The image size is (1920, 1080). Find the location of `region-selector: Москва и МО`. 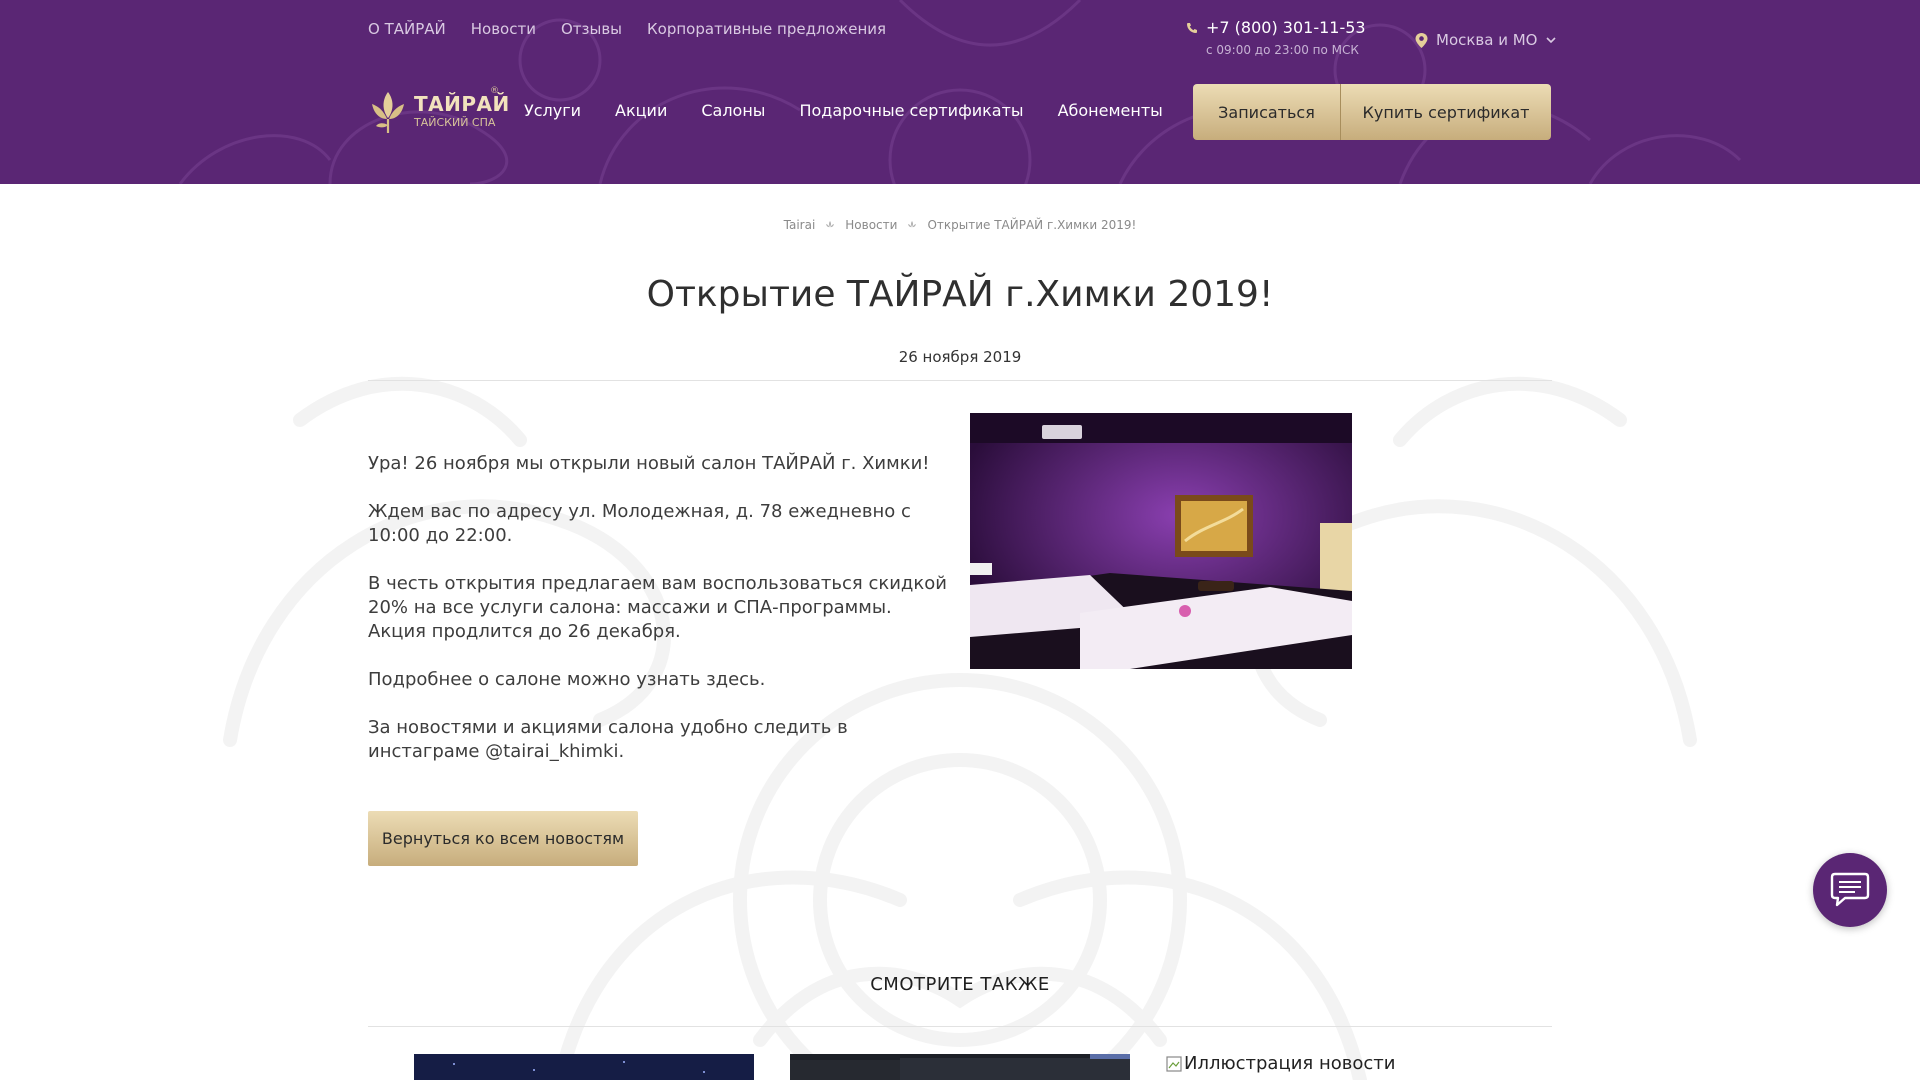

region-selector: Москва и МО is located at coordinates (1485, 40).